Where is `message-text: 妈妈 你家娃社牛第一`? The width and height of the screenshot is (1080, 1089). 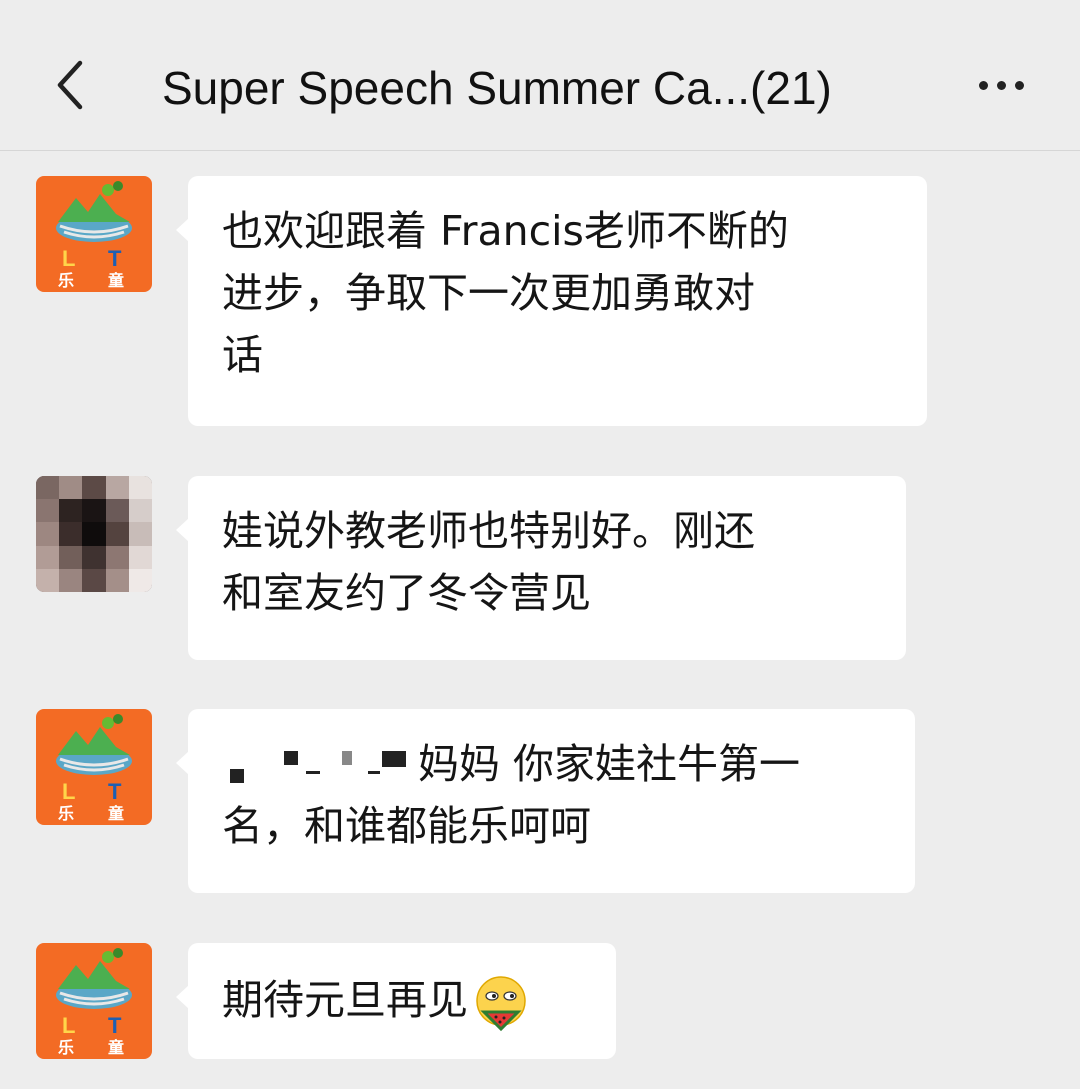
message-text: 妈妈 你家娃社牛第一 is located at coordinates (609, 764).